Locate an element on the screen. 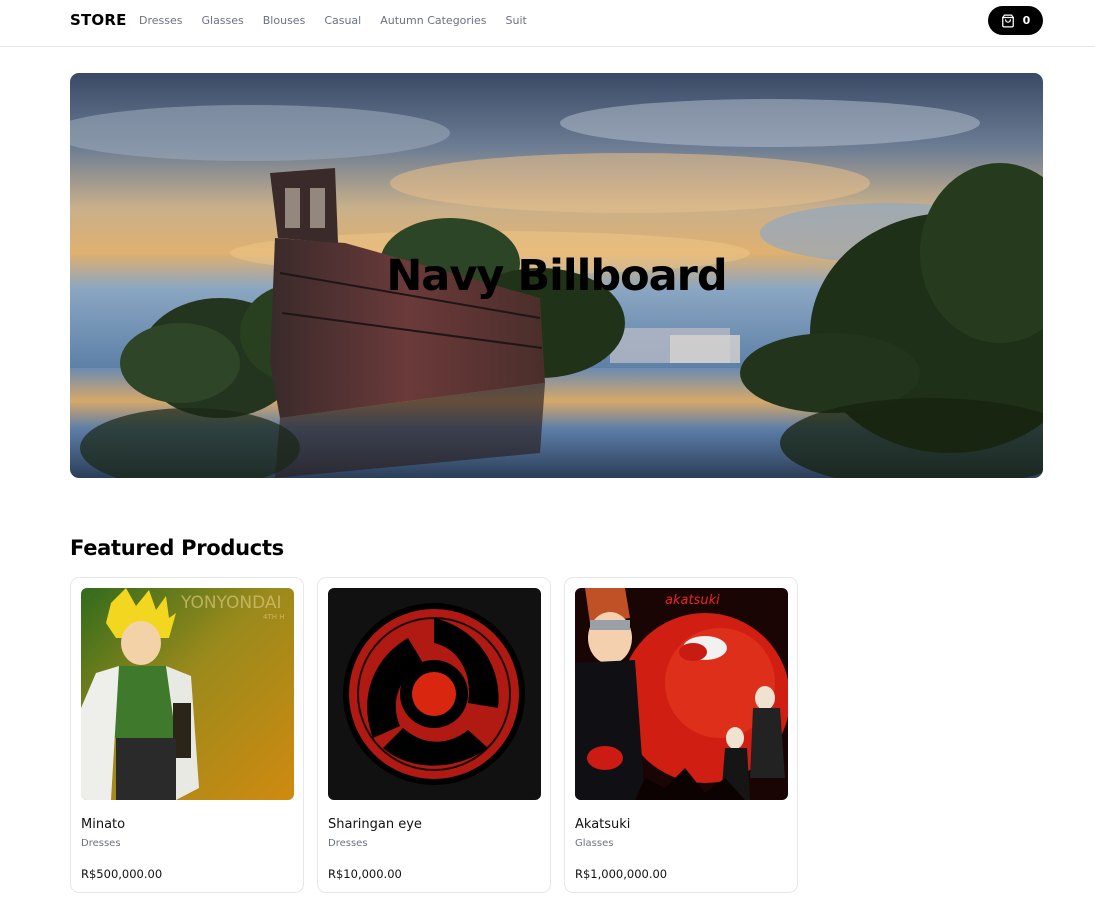  featured-products-title: Featured Products is located at coordinates (177, 548).